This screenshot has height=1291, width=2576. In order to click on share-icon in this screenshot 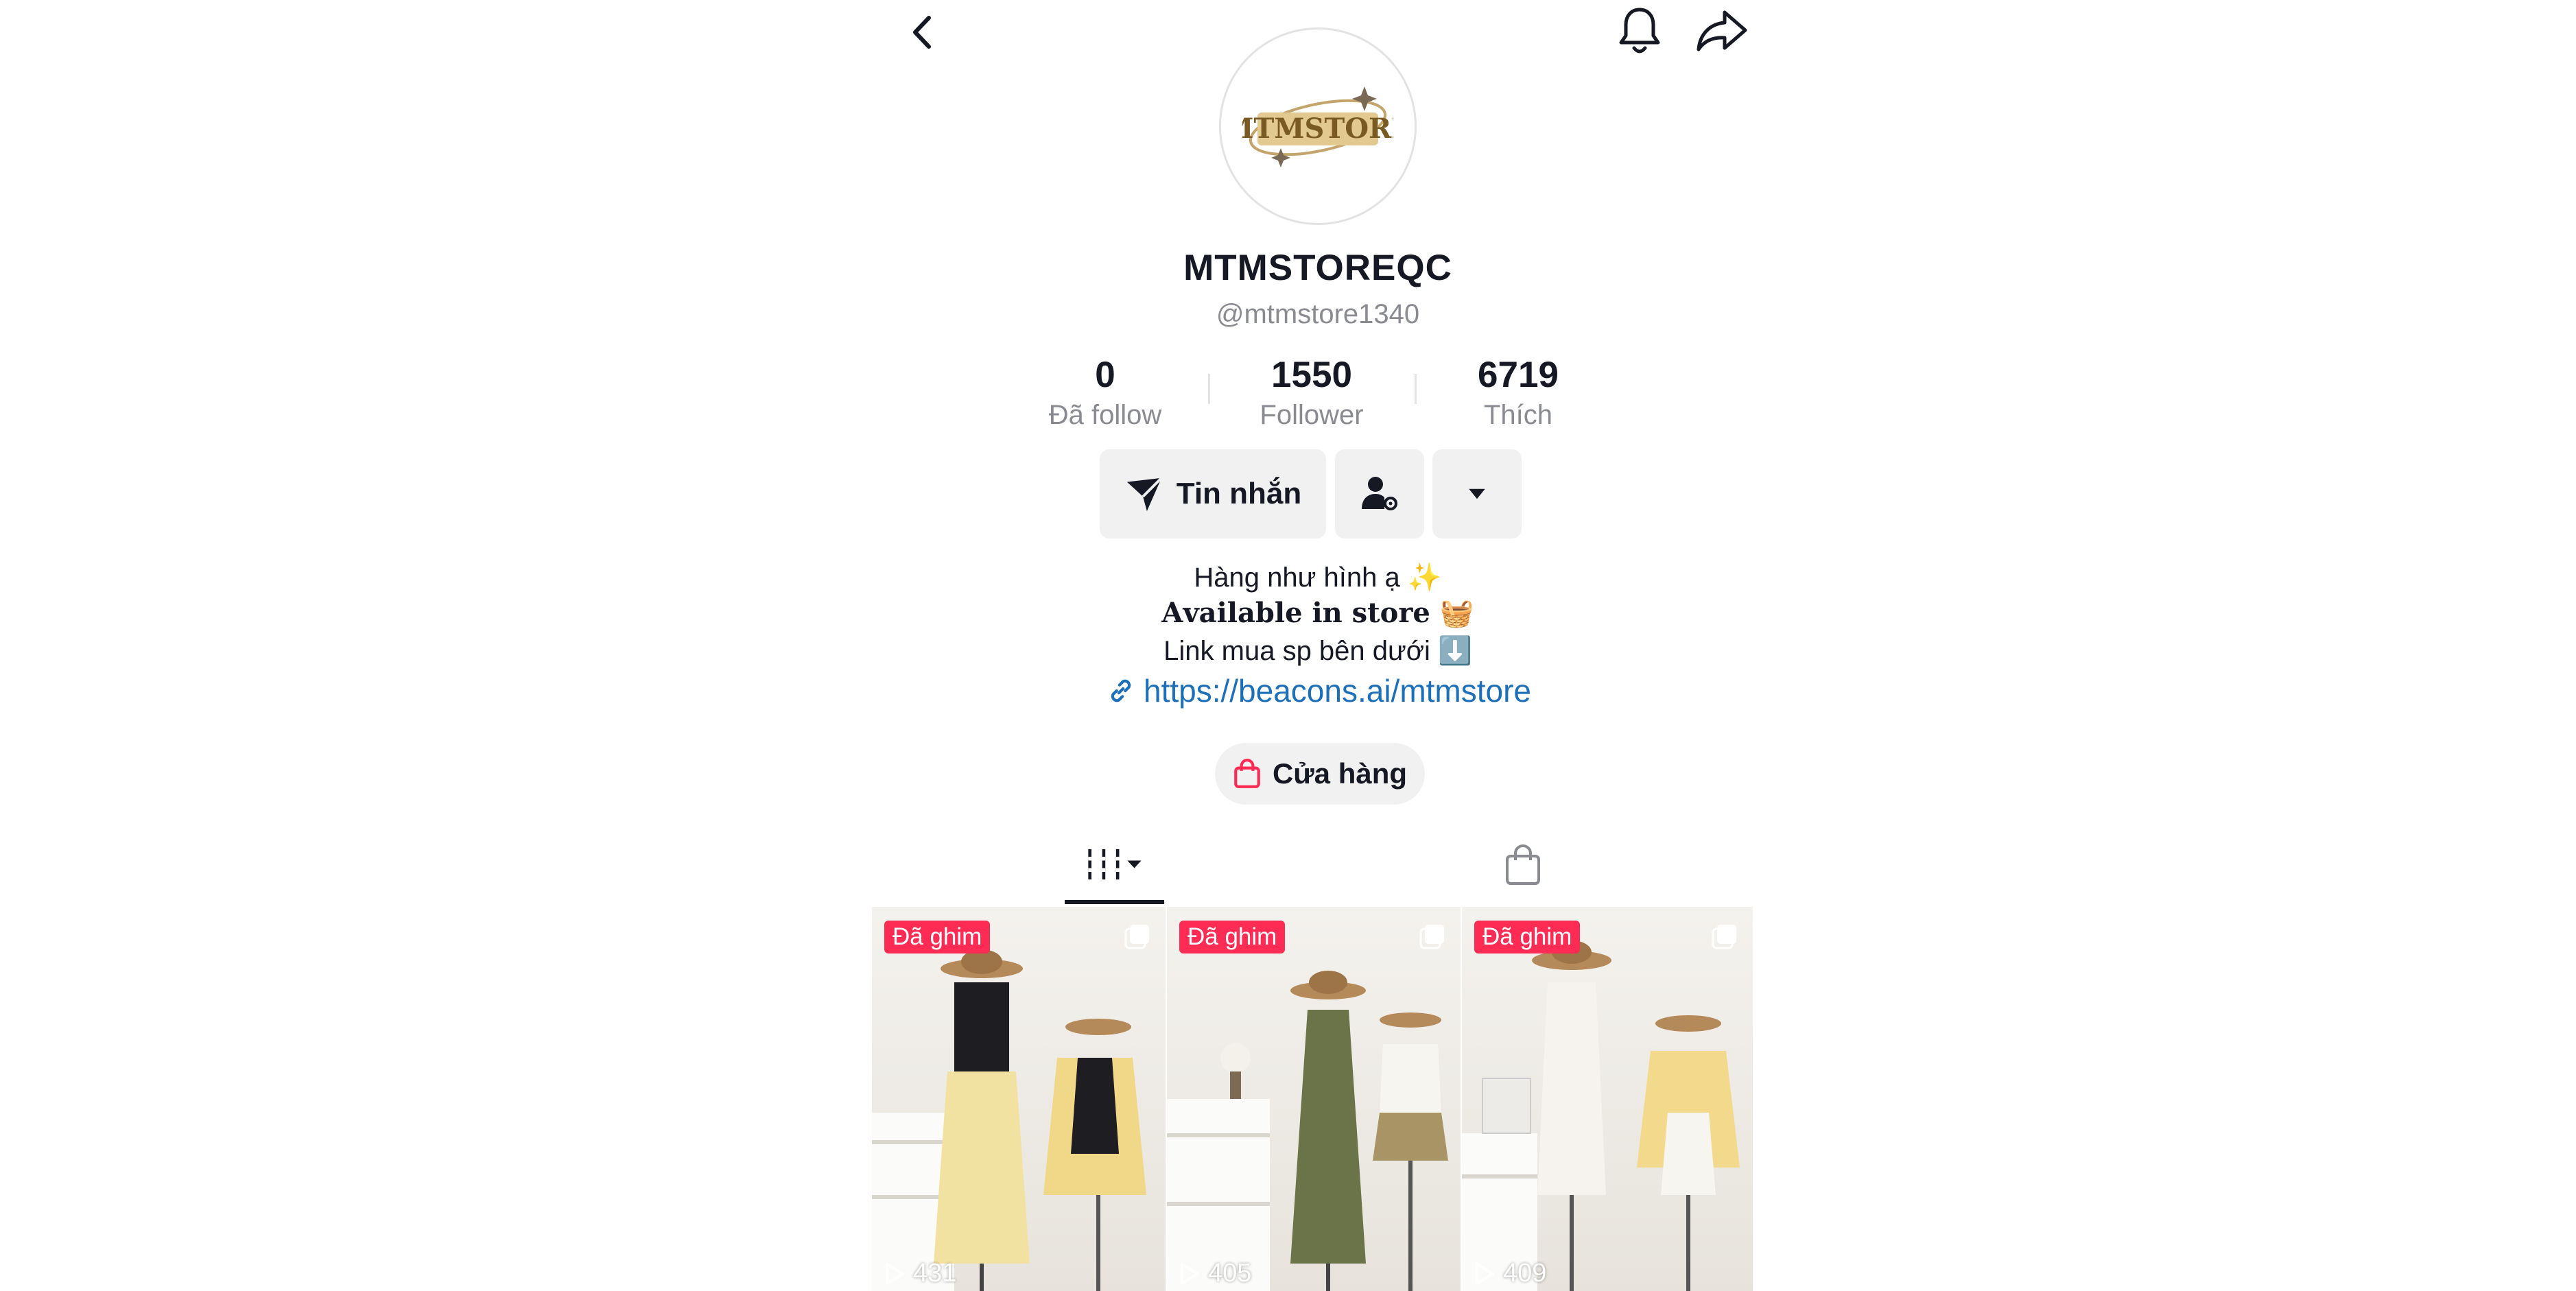, I will do `click(1721, 31)`.